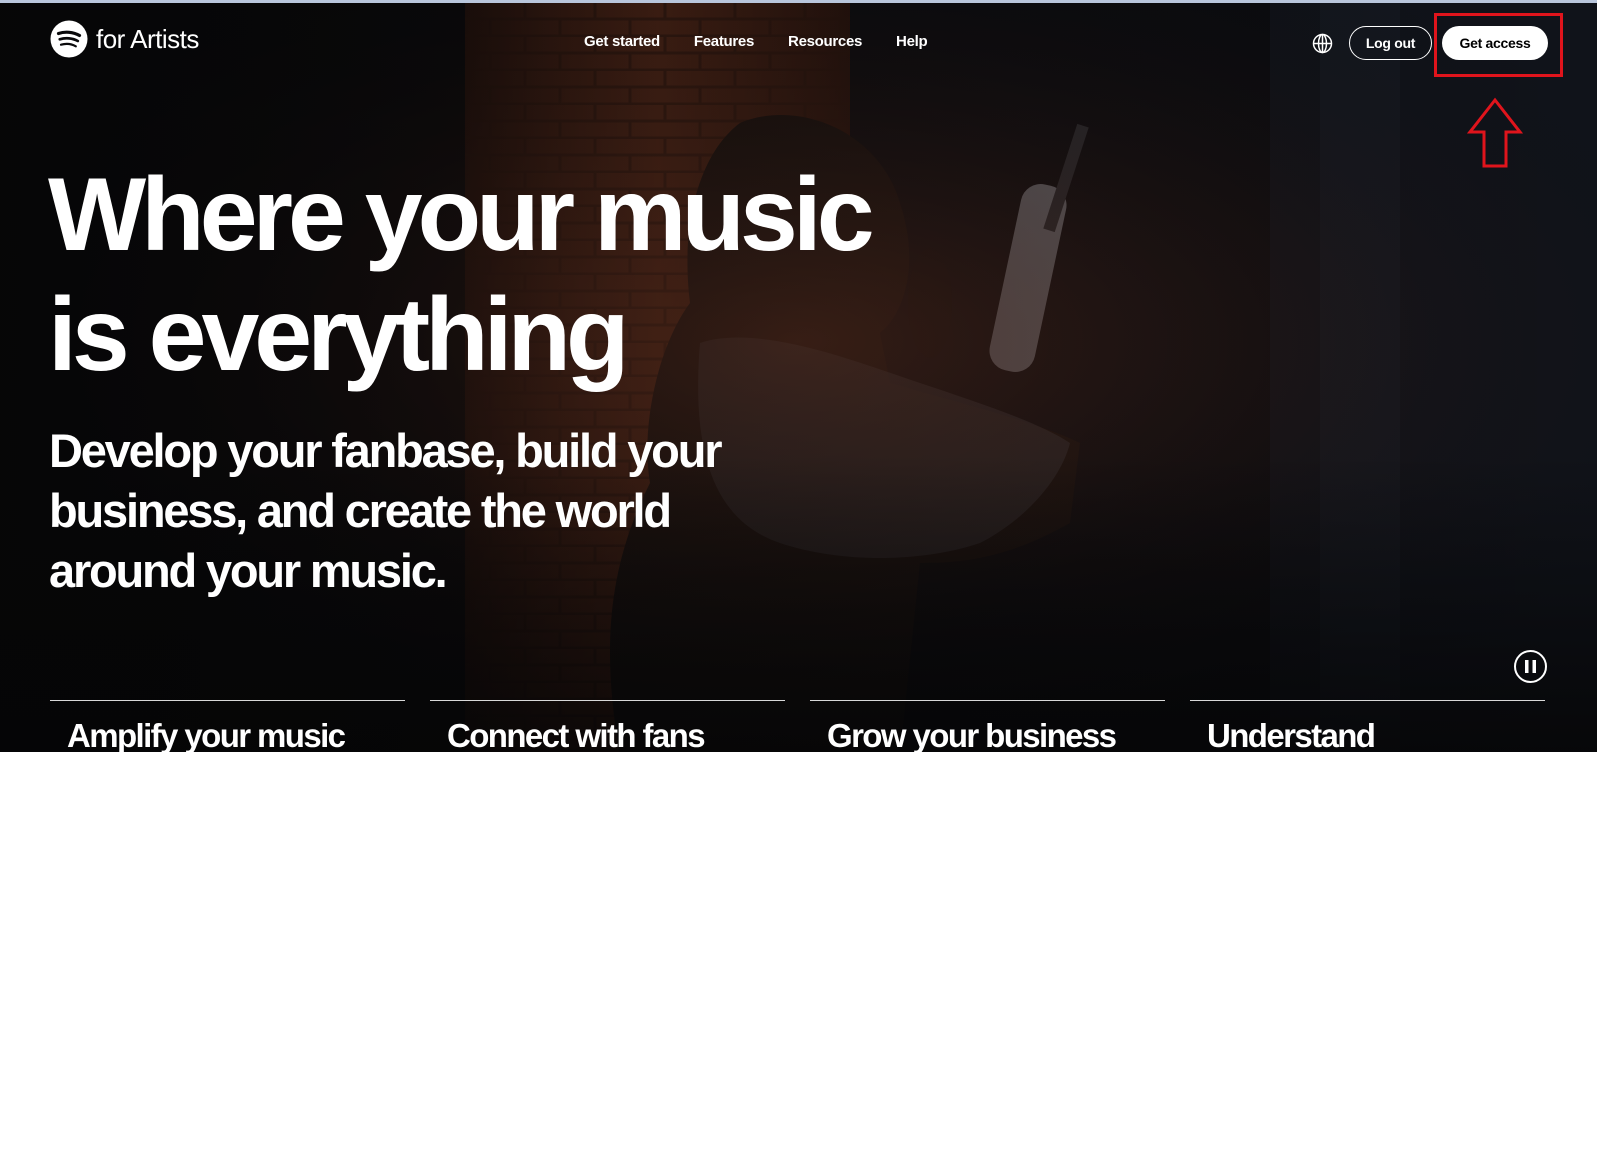 The width and height of the screenshot is (1600, 1168). I want to click on nav-resources: Resources, so click(825, 41).